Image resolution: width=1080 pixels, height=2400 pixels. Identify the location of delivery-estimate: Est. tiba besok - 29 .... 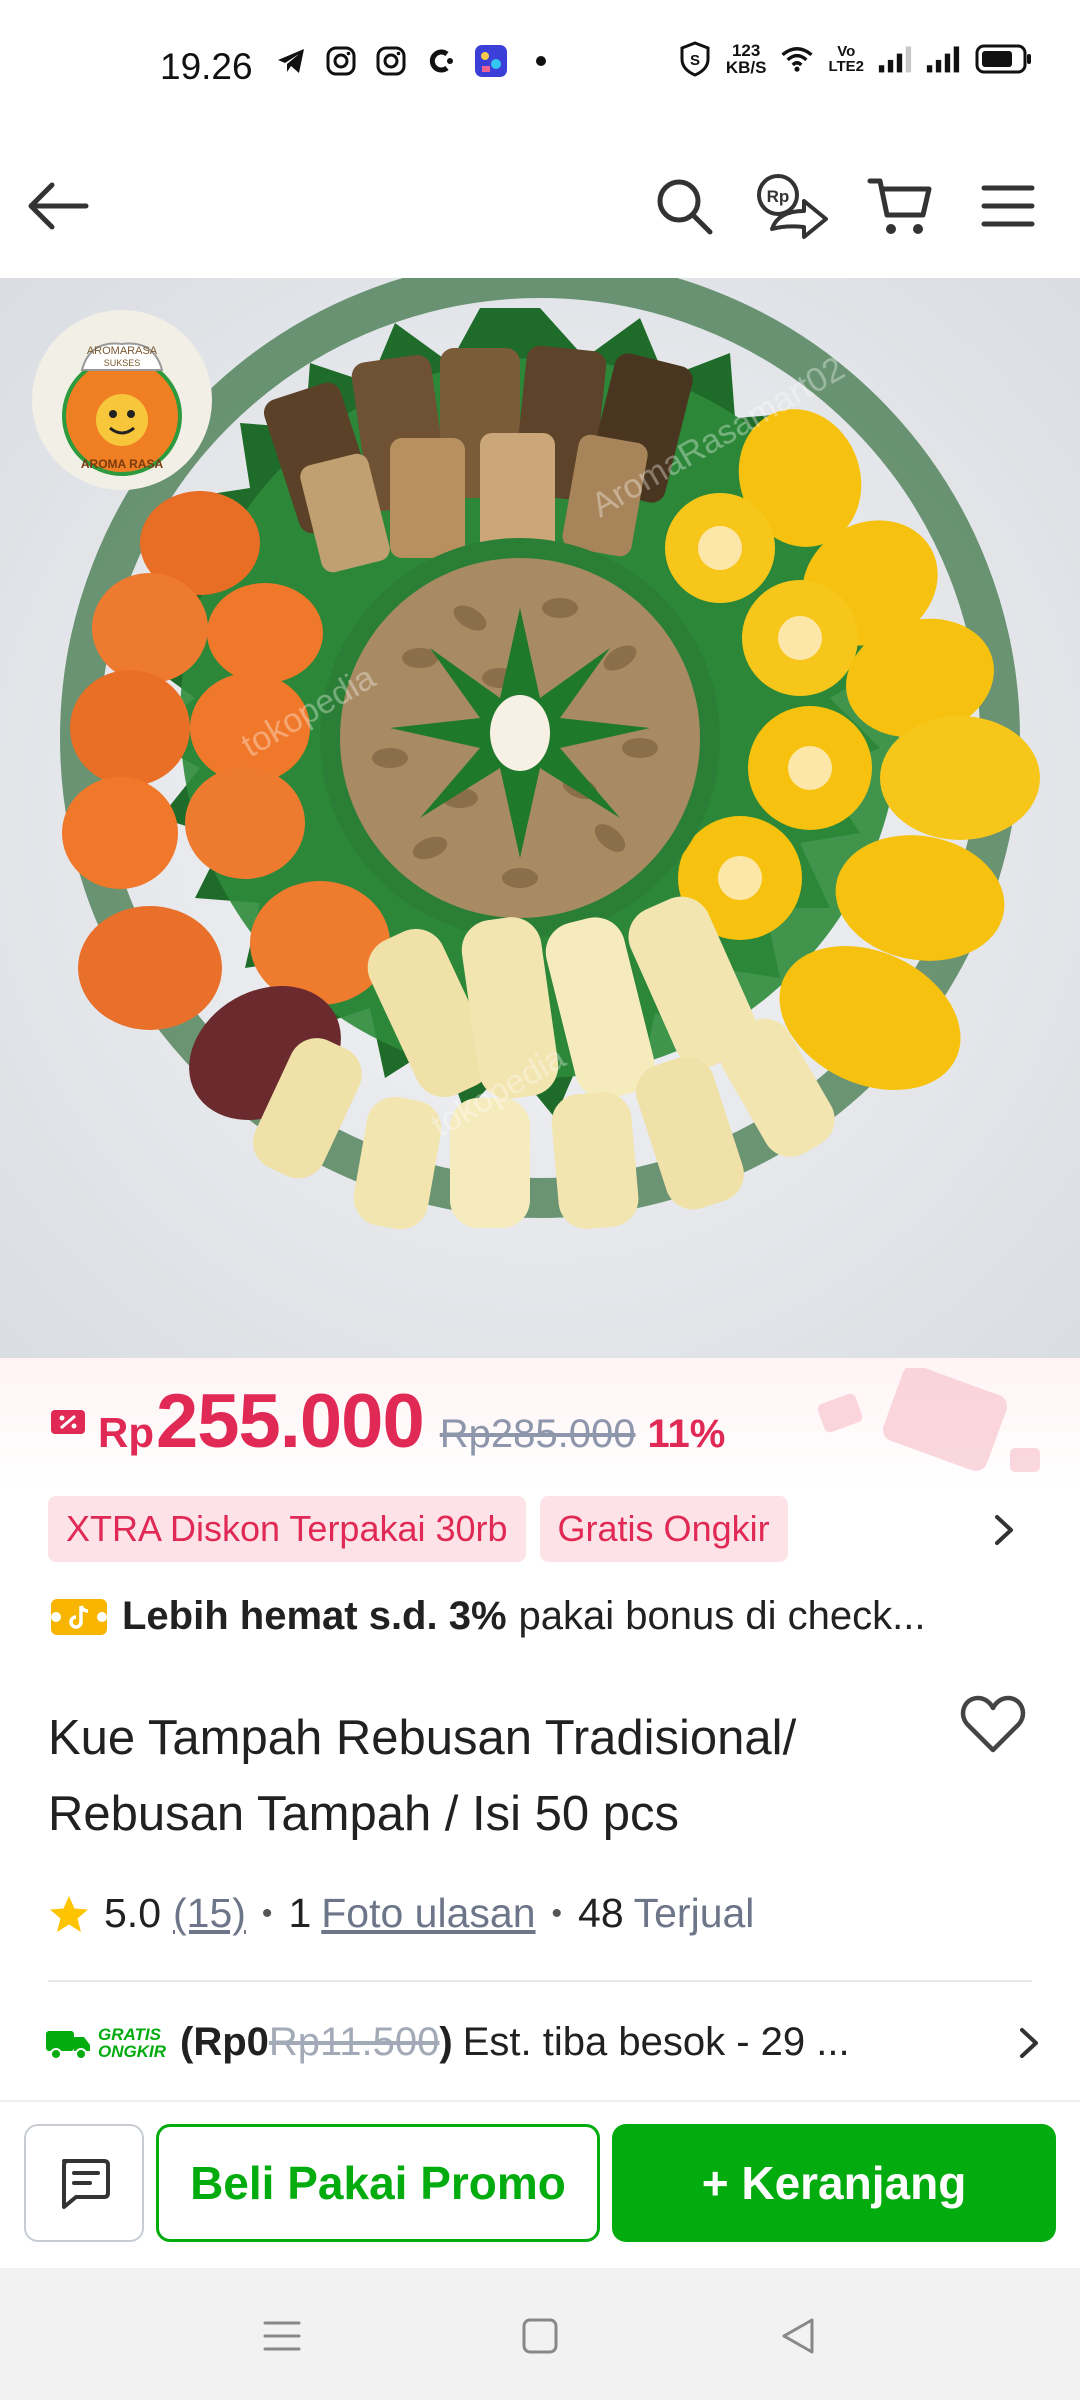
(656, 2042).